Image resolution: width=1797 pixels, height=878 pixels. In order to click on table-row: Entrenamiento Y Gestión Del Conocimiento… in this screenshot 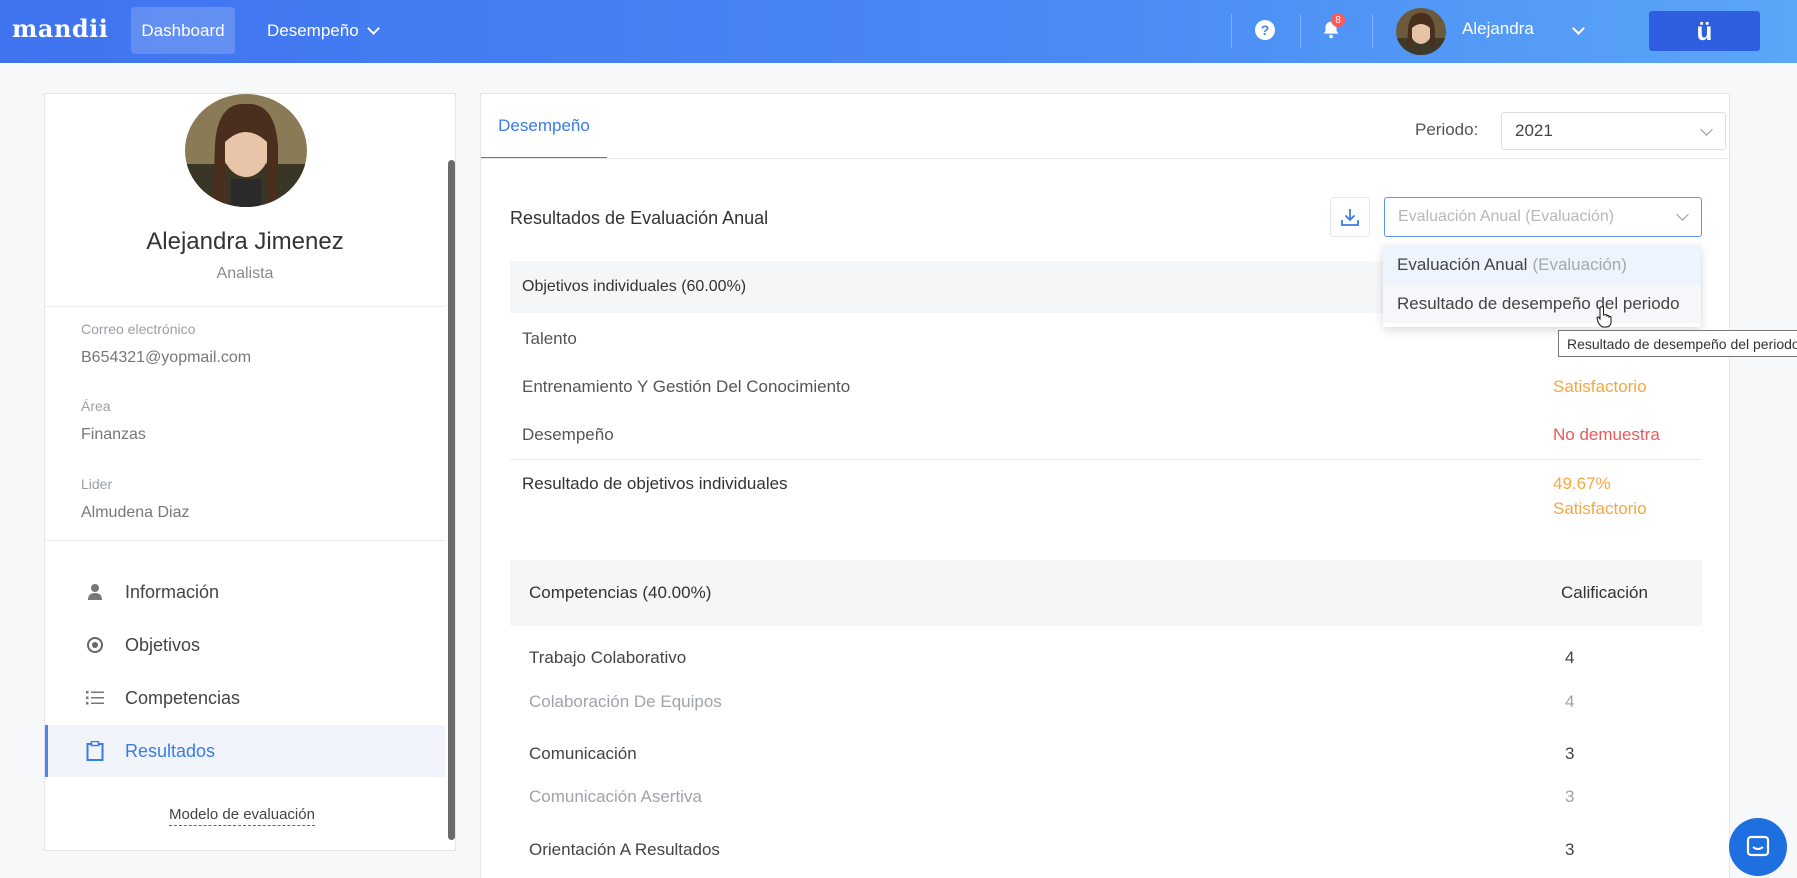, I will do `click(1106, 388)`.